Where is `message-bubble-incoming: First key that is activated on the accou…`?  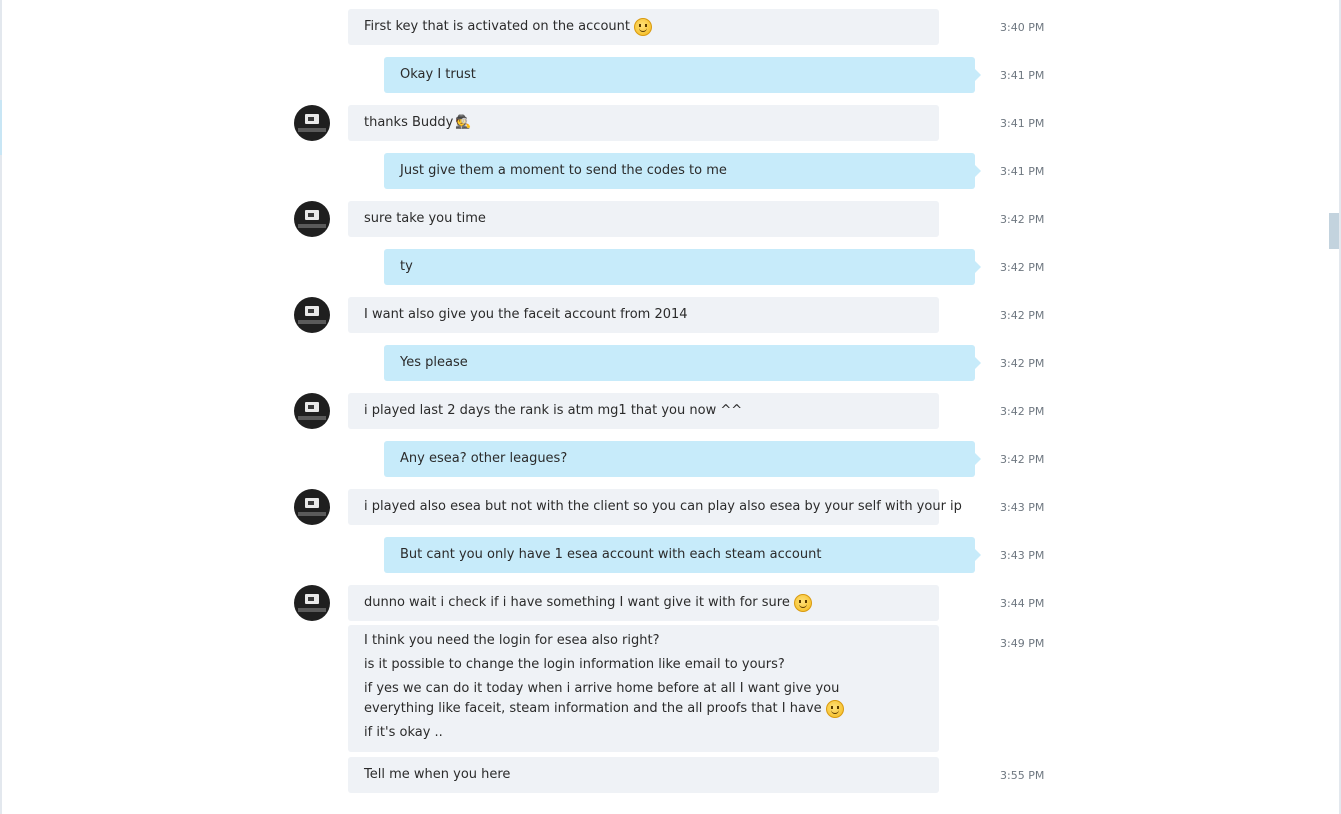 message-bubble-incoming: First key that is activated on the accou… is located at coordinates (643, 27).